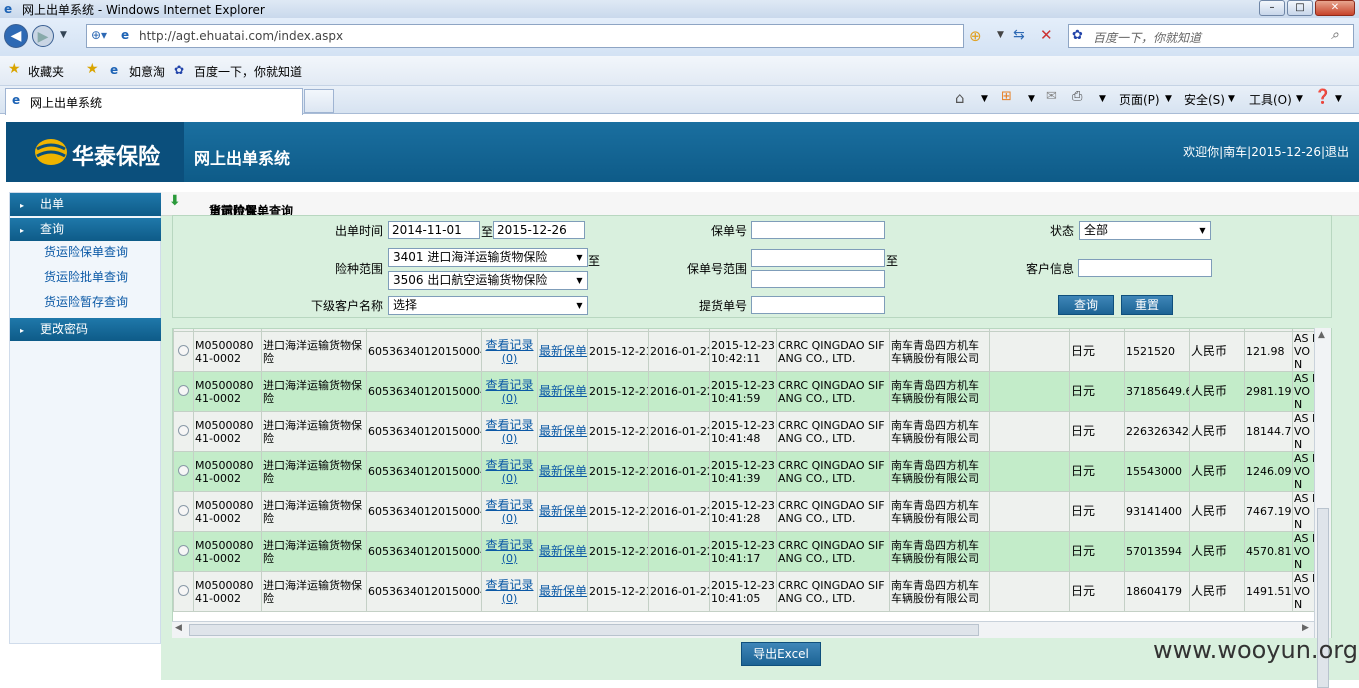 The image size is (1359, 688). Describe the element at coordinates (1217, 431) in the screenshot. I see `pay-currency-cell: 人民币` at that location.